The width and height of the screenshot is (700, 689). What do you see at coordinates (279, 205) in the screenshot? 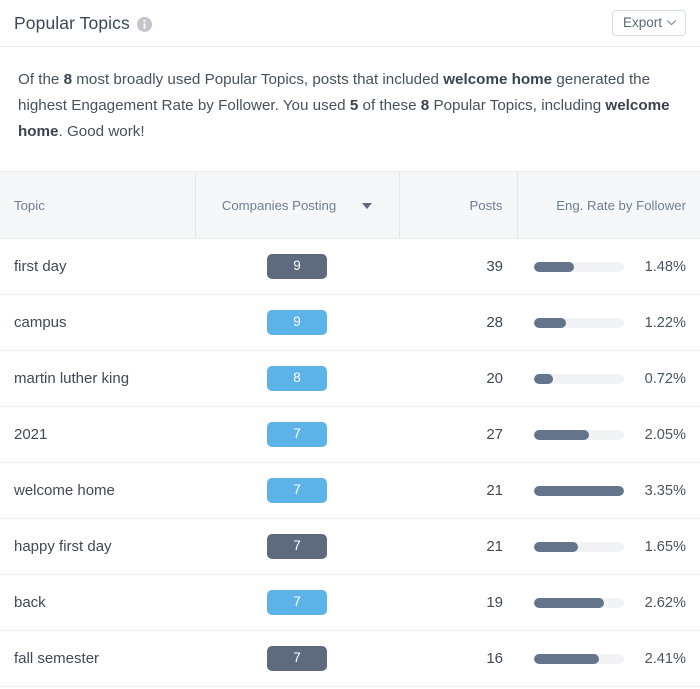
I see `column-header-companies-posting-label: Companies Posting` at bounding box center [279, 205].